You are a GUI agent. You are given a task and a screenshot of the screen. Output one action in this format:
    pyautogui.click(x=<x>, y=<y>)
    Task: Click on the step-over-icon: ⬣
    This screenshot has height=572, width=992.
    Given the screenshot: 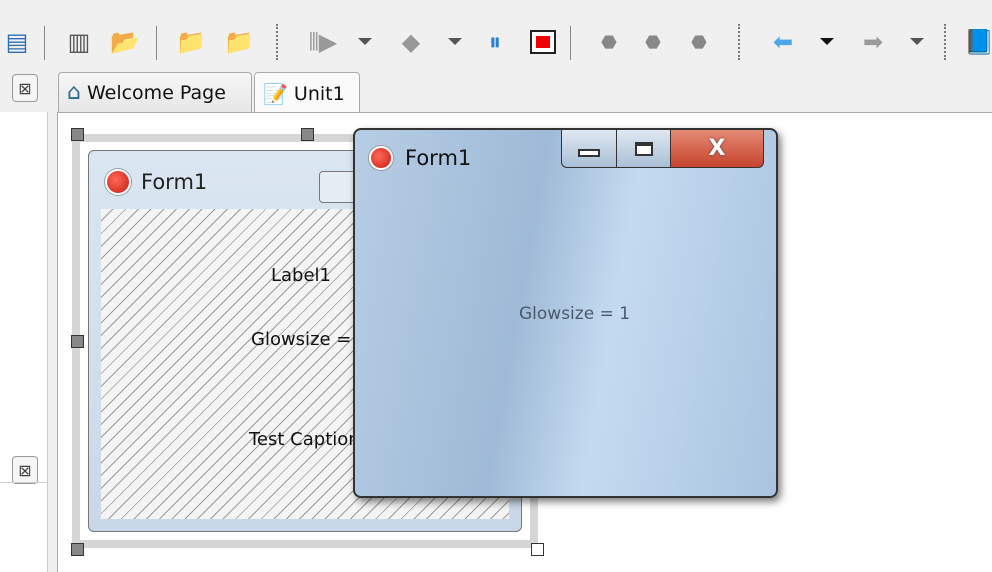 What is the action you would take?
    pyautogui.click(x=653, y=42)
    